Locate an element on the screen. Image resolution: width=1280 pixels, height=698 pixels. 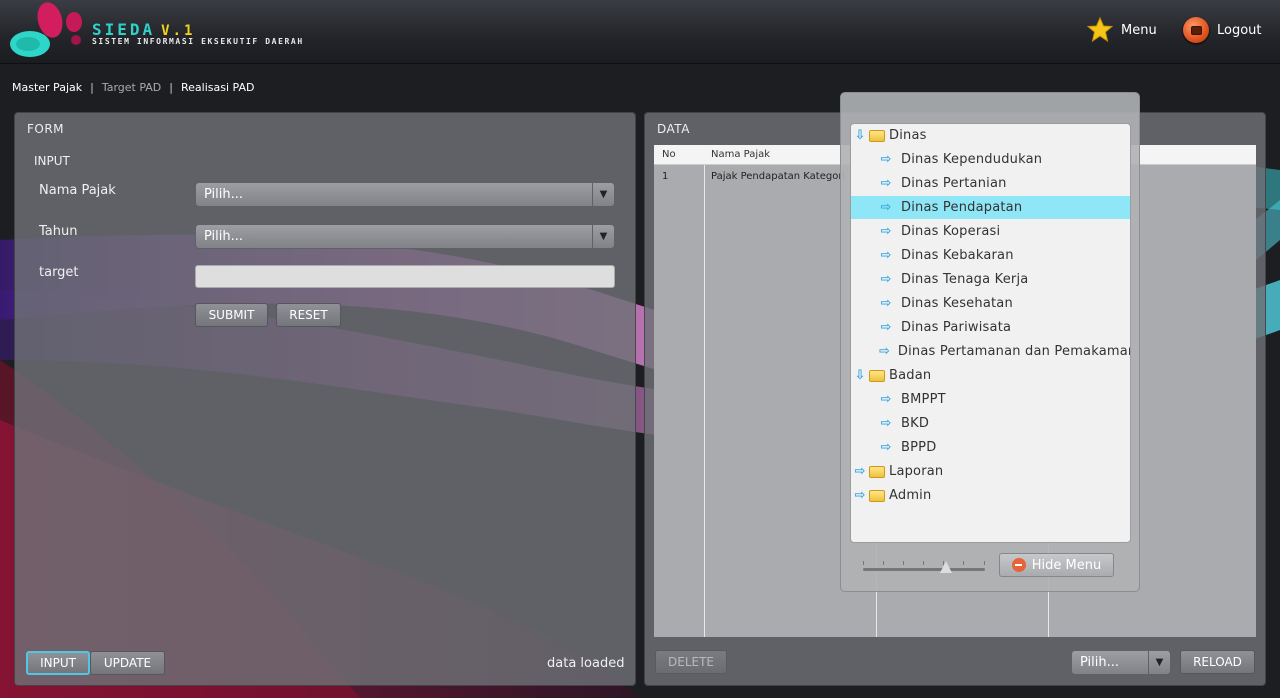
data-panel-title: DATA is located at coordinates (673, 129).